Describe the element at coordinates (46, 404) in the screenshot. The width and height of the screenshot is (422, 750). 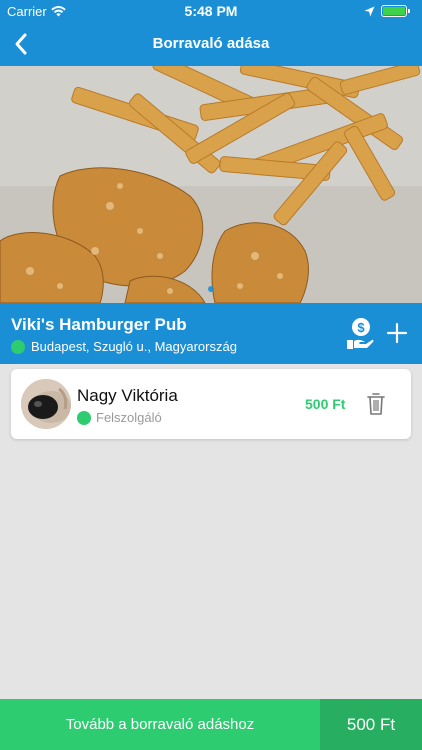
I see `staff-avatar` at that location.